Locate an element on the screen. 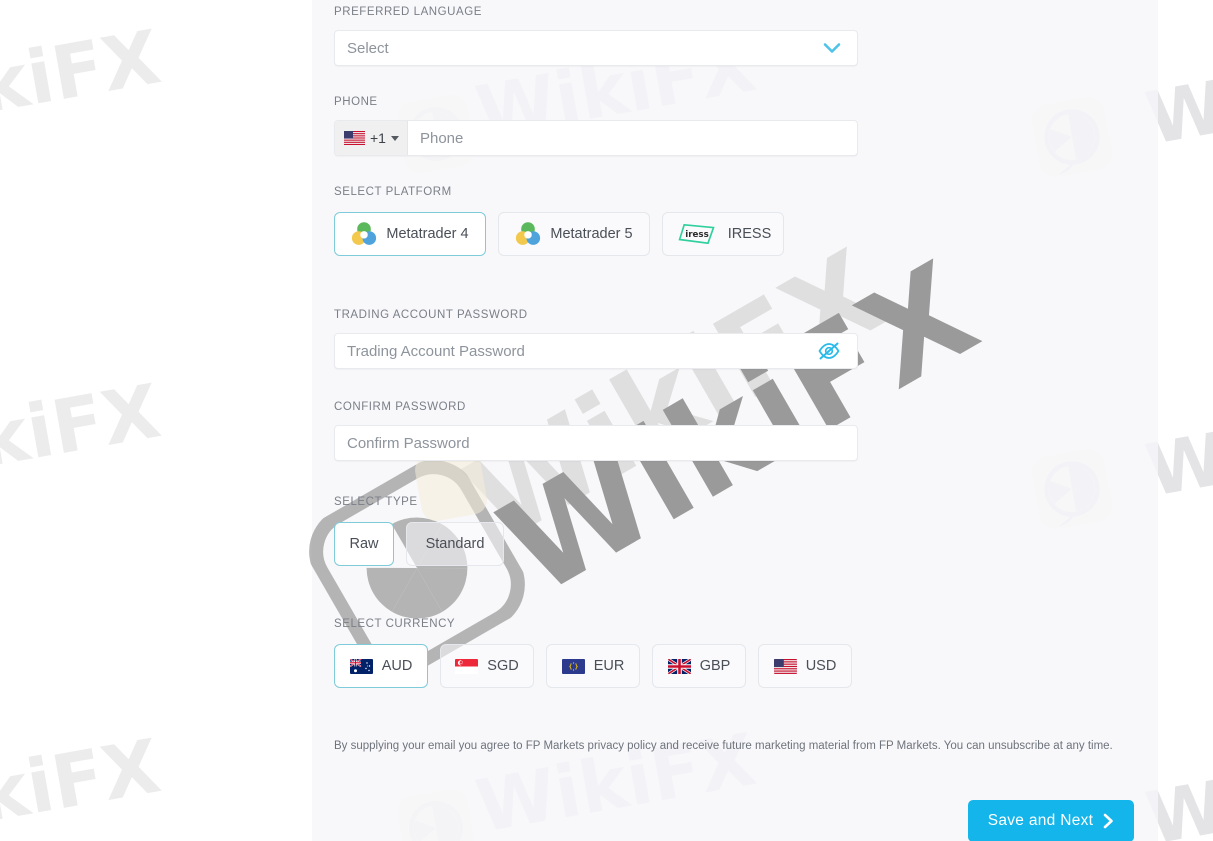  select-platform-label: SELECT PLATFORM is located at coordinates (393, 192).